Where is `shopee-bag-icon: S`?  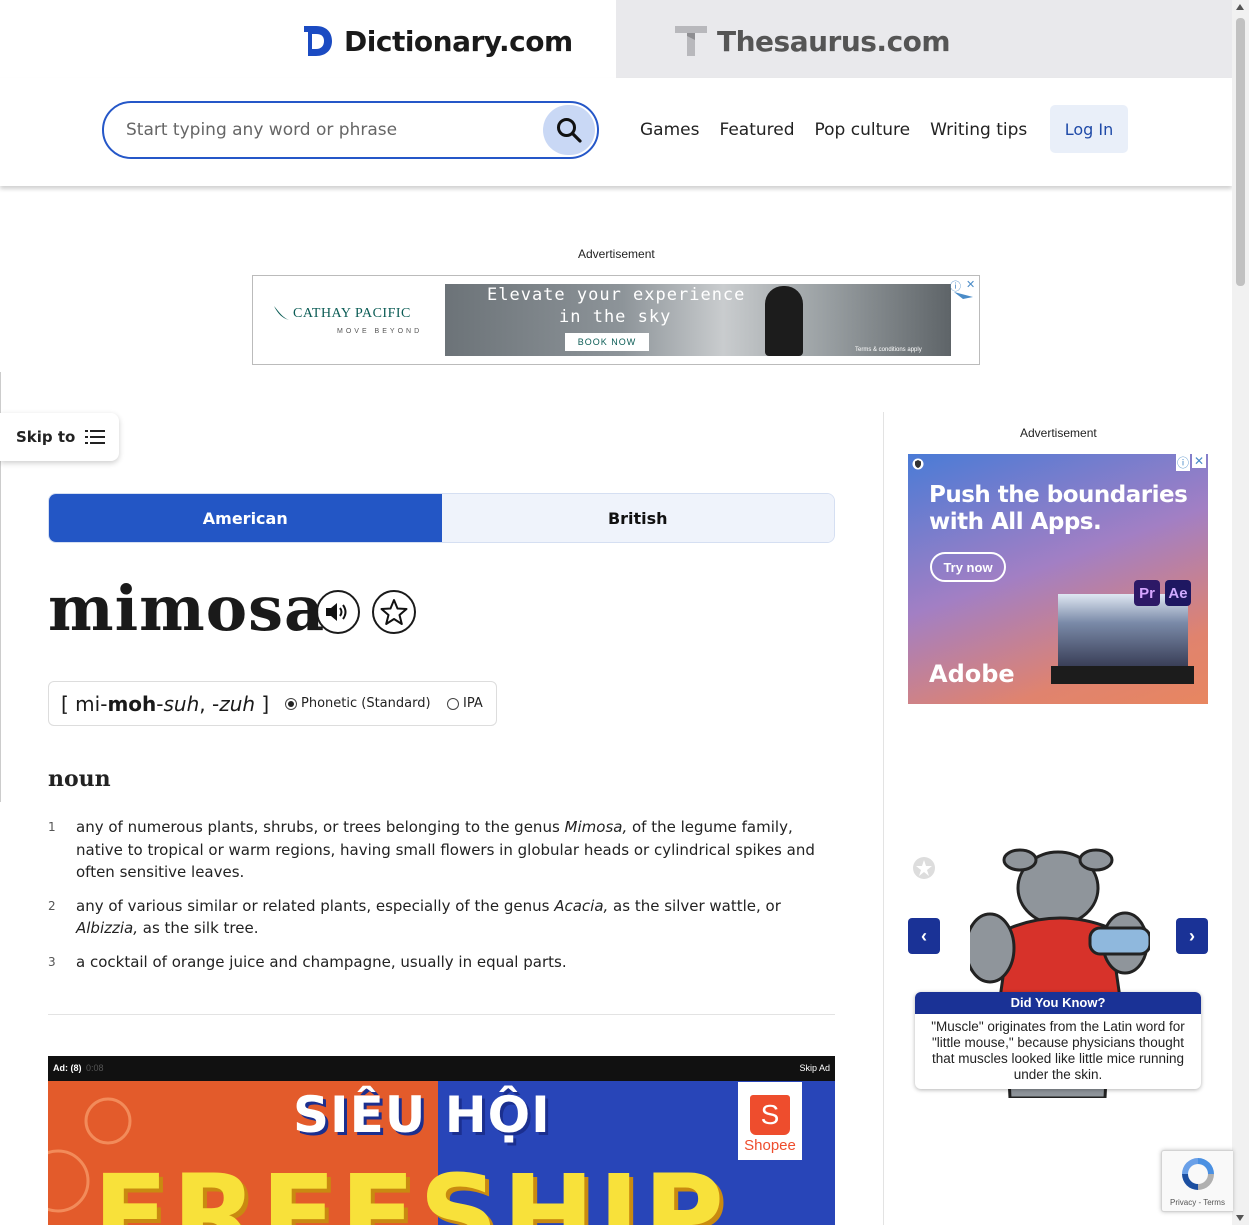
shopee-bag-icon: S is located at coordinates (770, 1115).